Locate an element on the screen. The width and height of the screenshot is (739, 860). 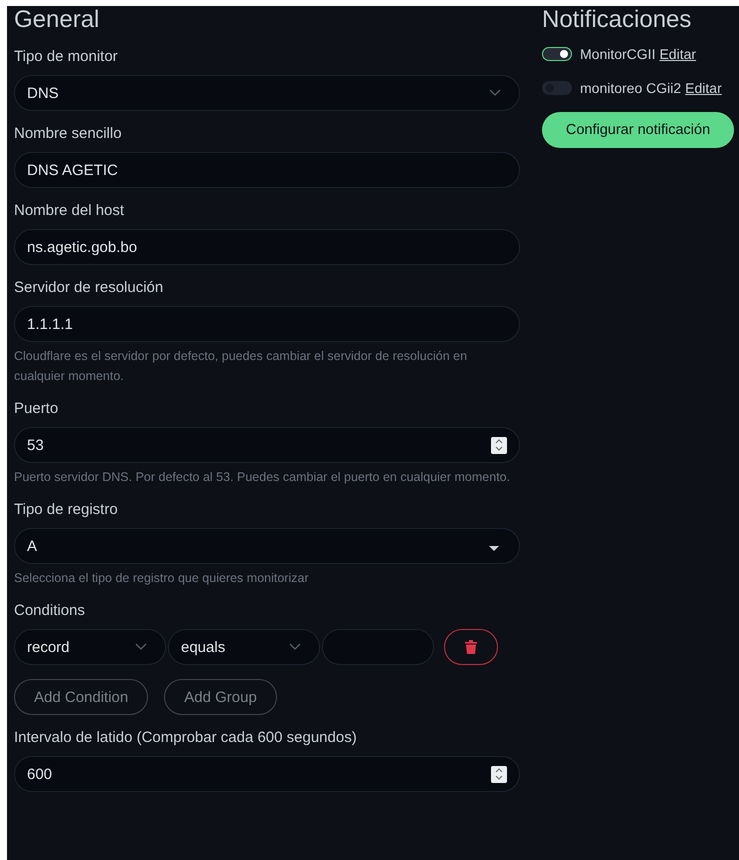
field-label: Intervalo de latido (Comprobar cada 600 segundos) is located at coordinates (186, 738).